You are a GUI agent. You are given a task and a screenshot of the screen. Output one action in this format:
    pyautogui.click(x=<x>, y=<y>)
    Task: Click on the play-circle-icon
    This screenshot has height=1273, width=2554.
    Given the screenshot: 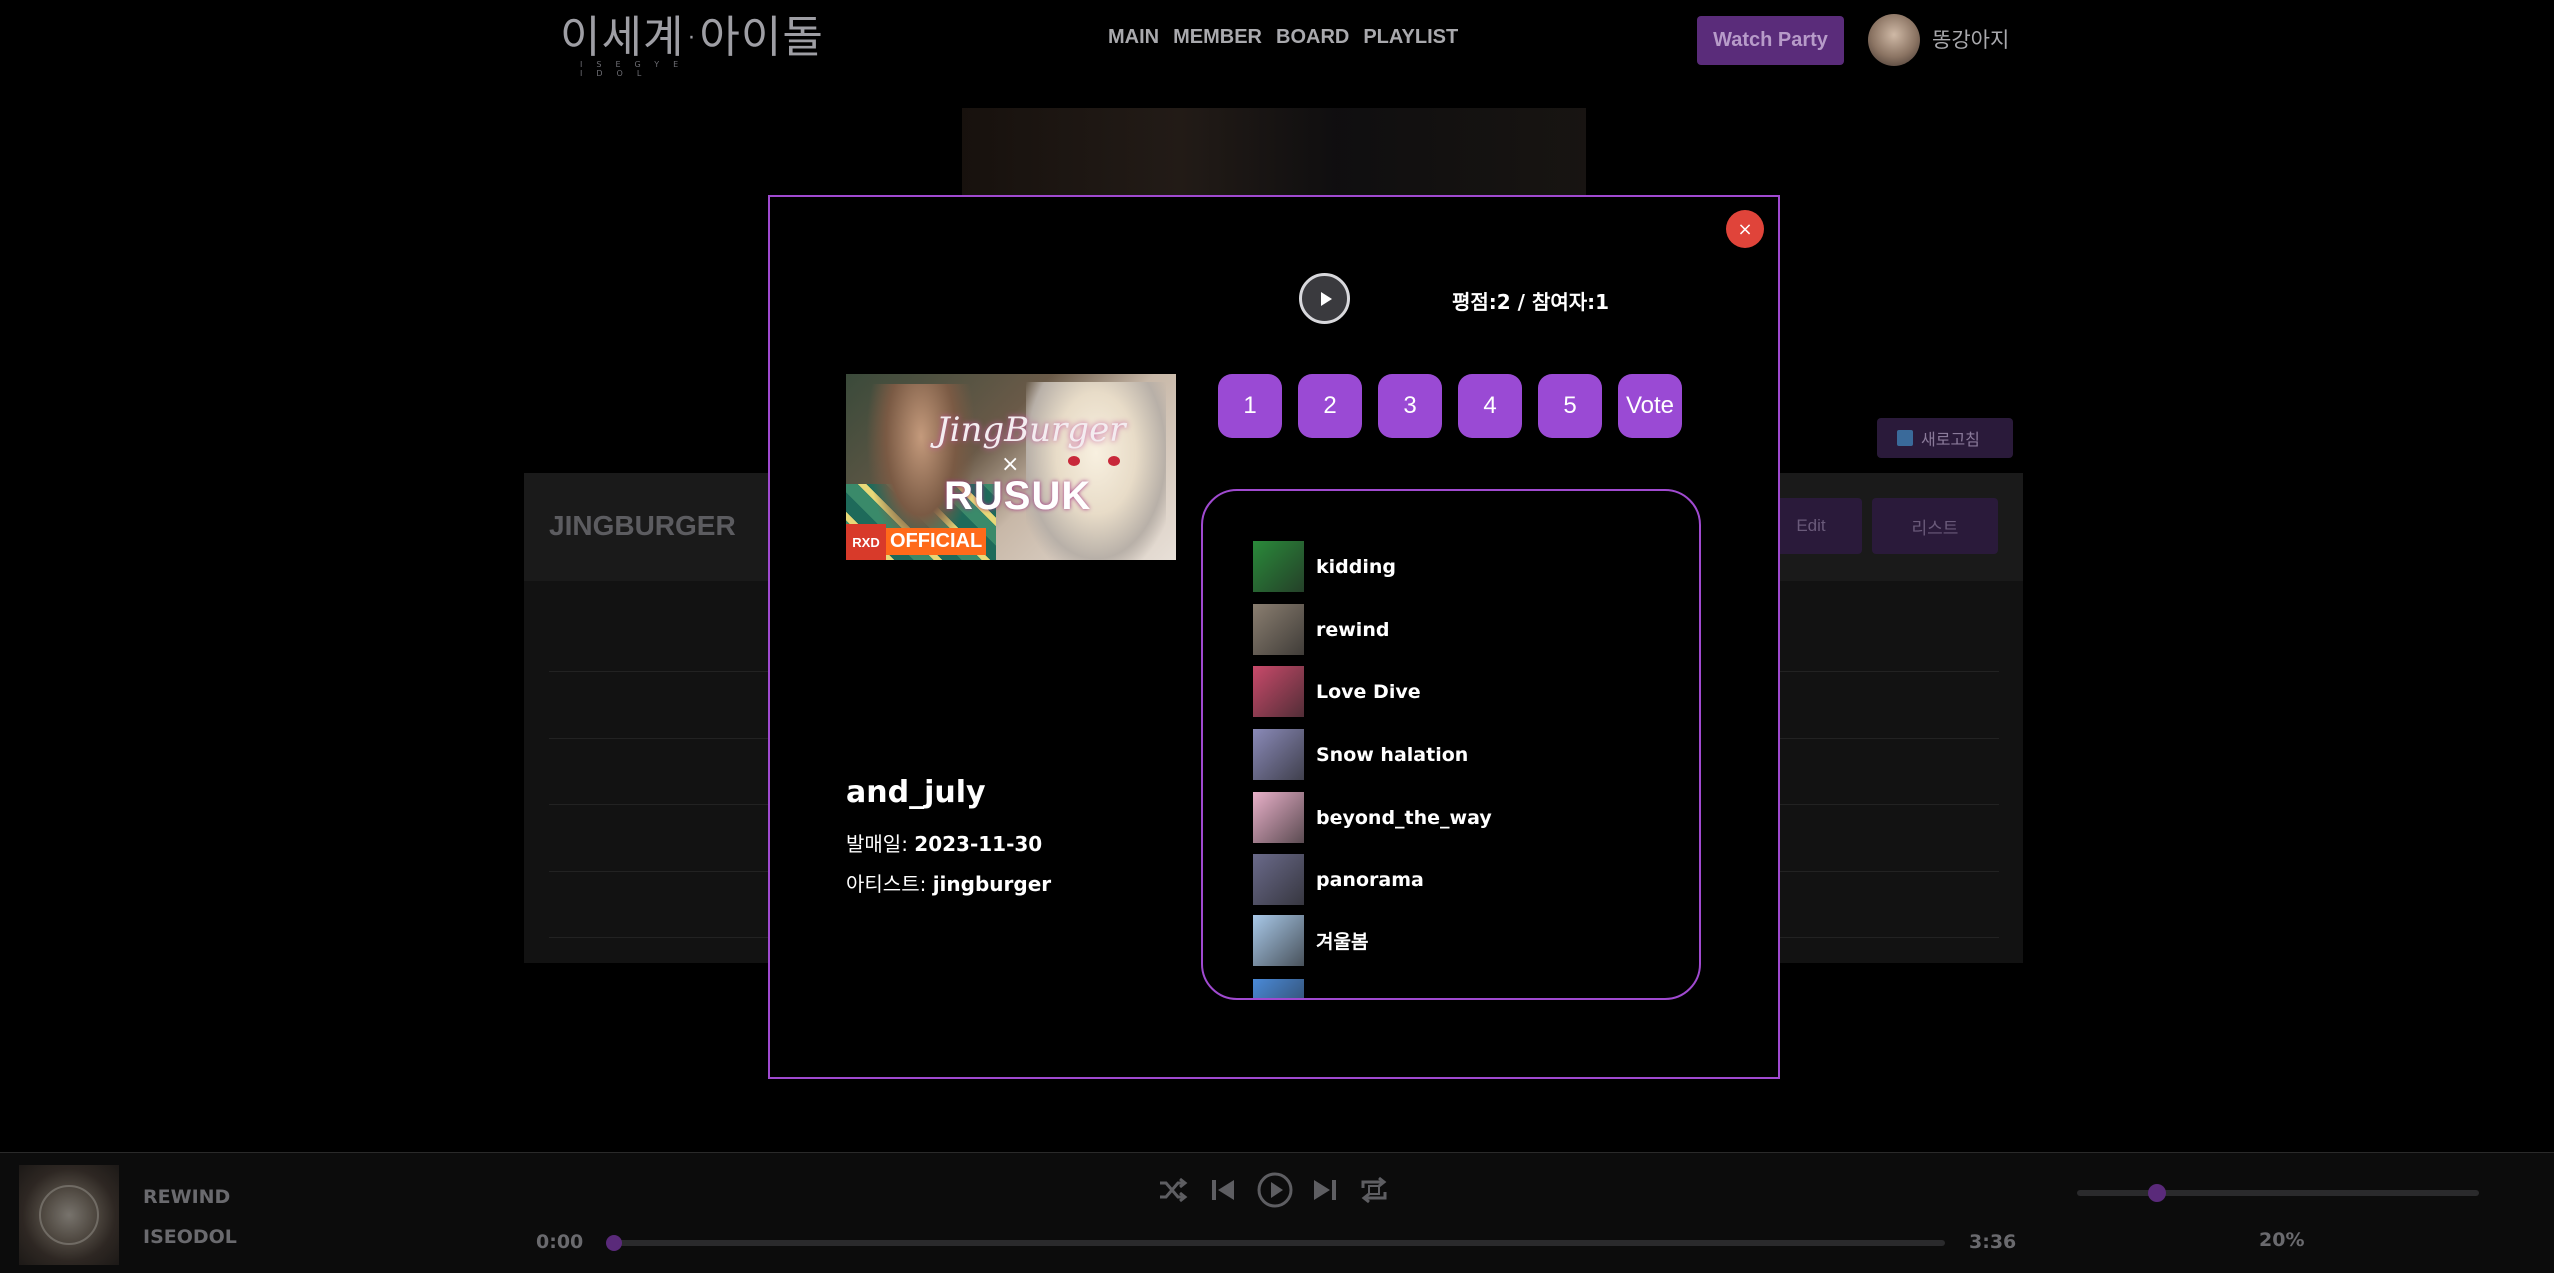 What is the action you would take?
    pyautogui.click(x=1275, y=1190)
    